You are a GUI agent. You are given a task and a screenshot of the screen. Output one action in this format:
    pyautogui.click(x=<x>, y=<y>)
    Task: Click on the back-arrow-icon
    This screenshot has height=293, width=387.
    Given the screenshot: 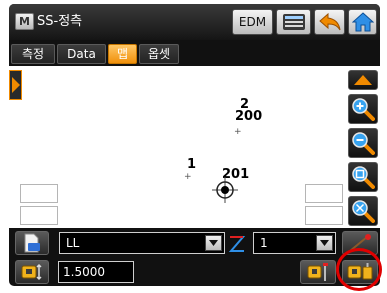 What is the action you would take?
    pyautogui.click(x=329, y=21)
    